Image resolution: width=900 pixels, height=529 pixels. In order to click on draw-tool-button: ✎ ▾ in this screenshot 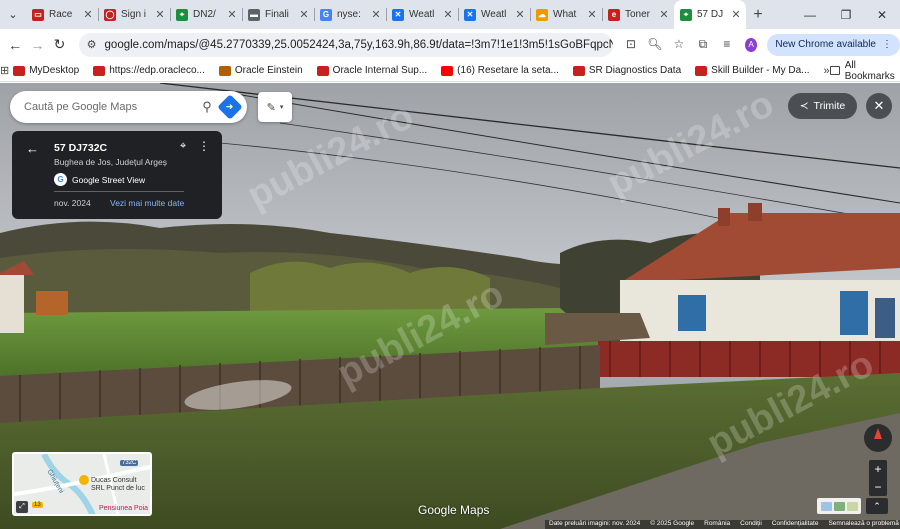, I will do `click(275, 107)`.